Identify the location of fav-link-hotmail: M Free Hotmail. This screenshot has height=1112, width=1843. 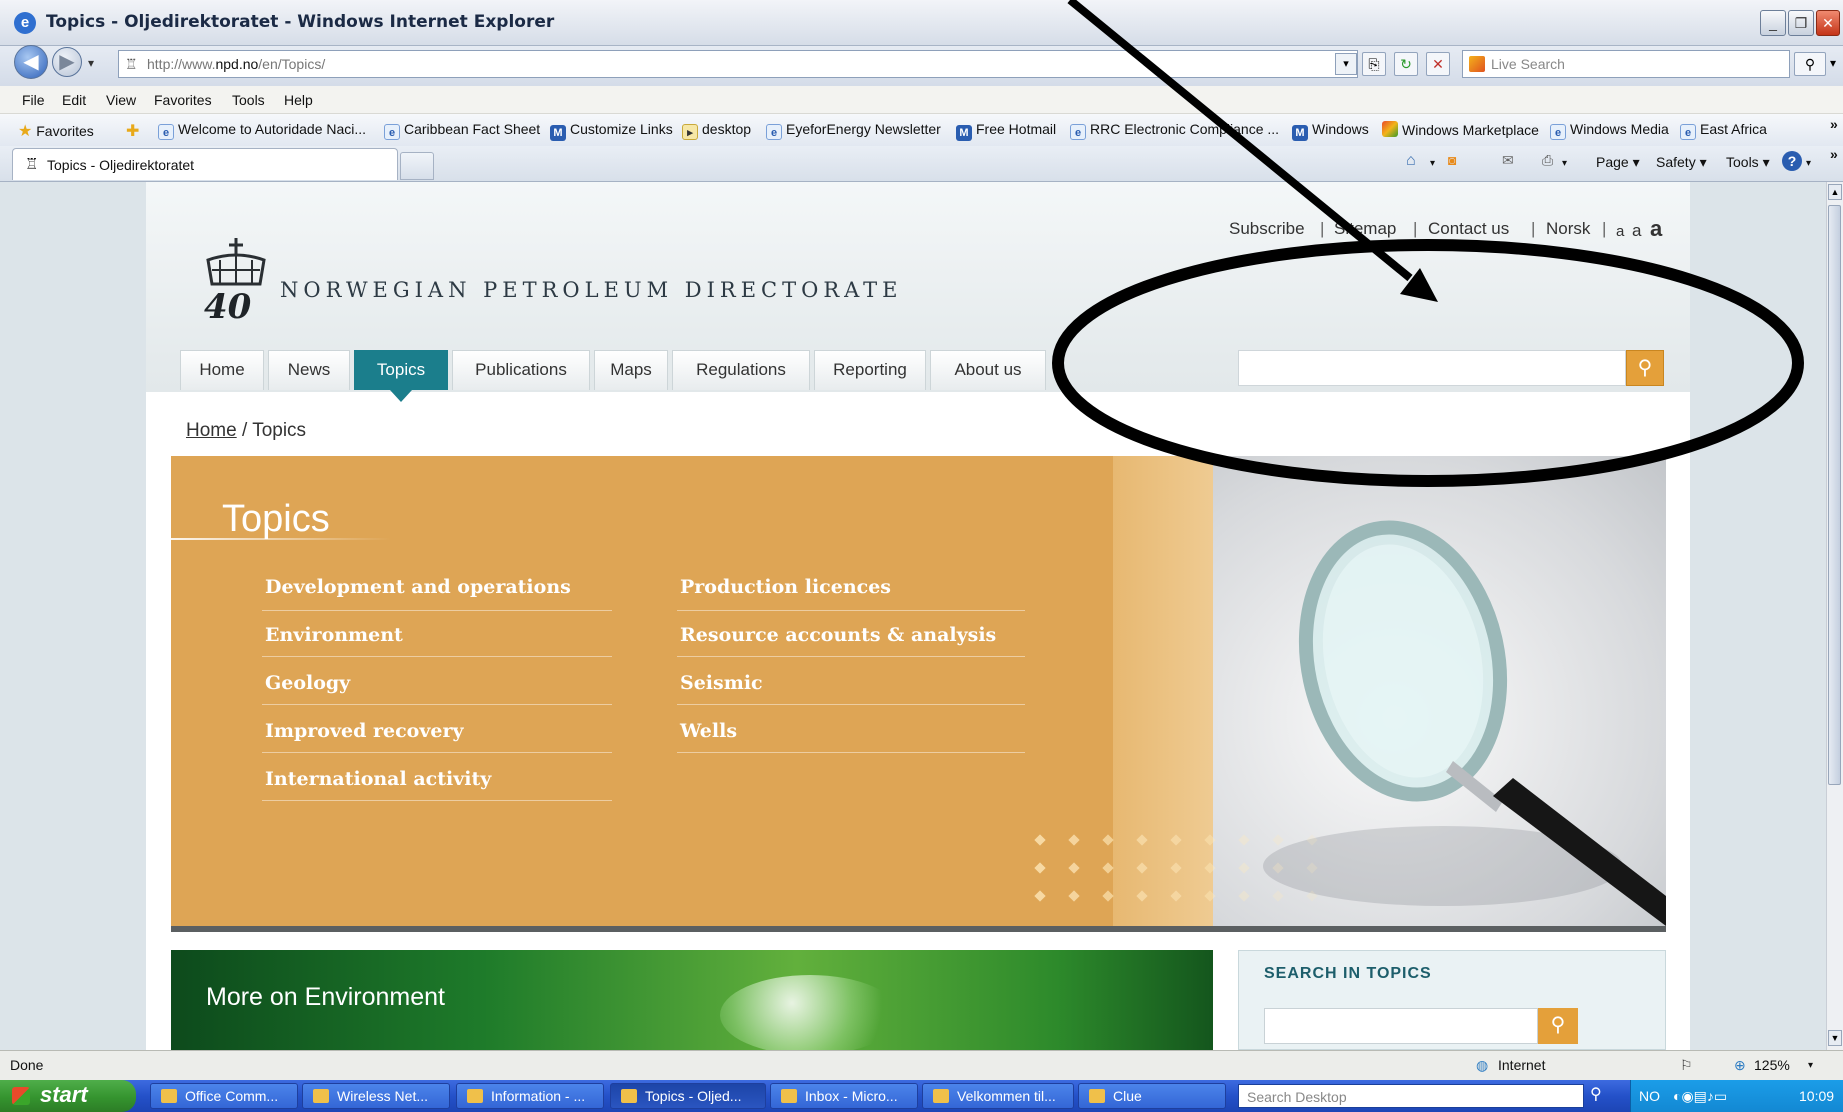
(1006, 131).